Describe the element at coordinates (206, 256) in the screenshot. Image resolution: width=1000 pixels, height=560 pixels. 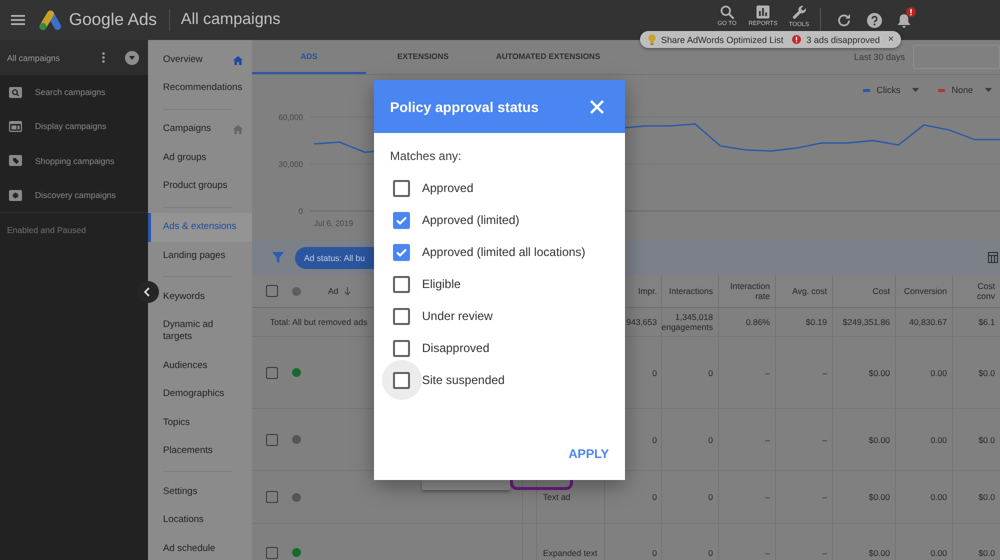
I see `nav-item: Landing pages` at that location.